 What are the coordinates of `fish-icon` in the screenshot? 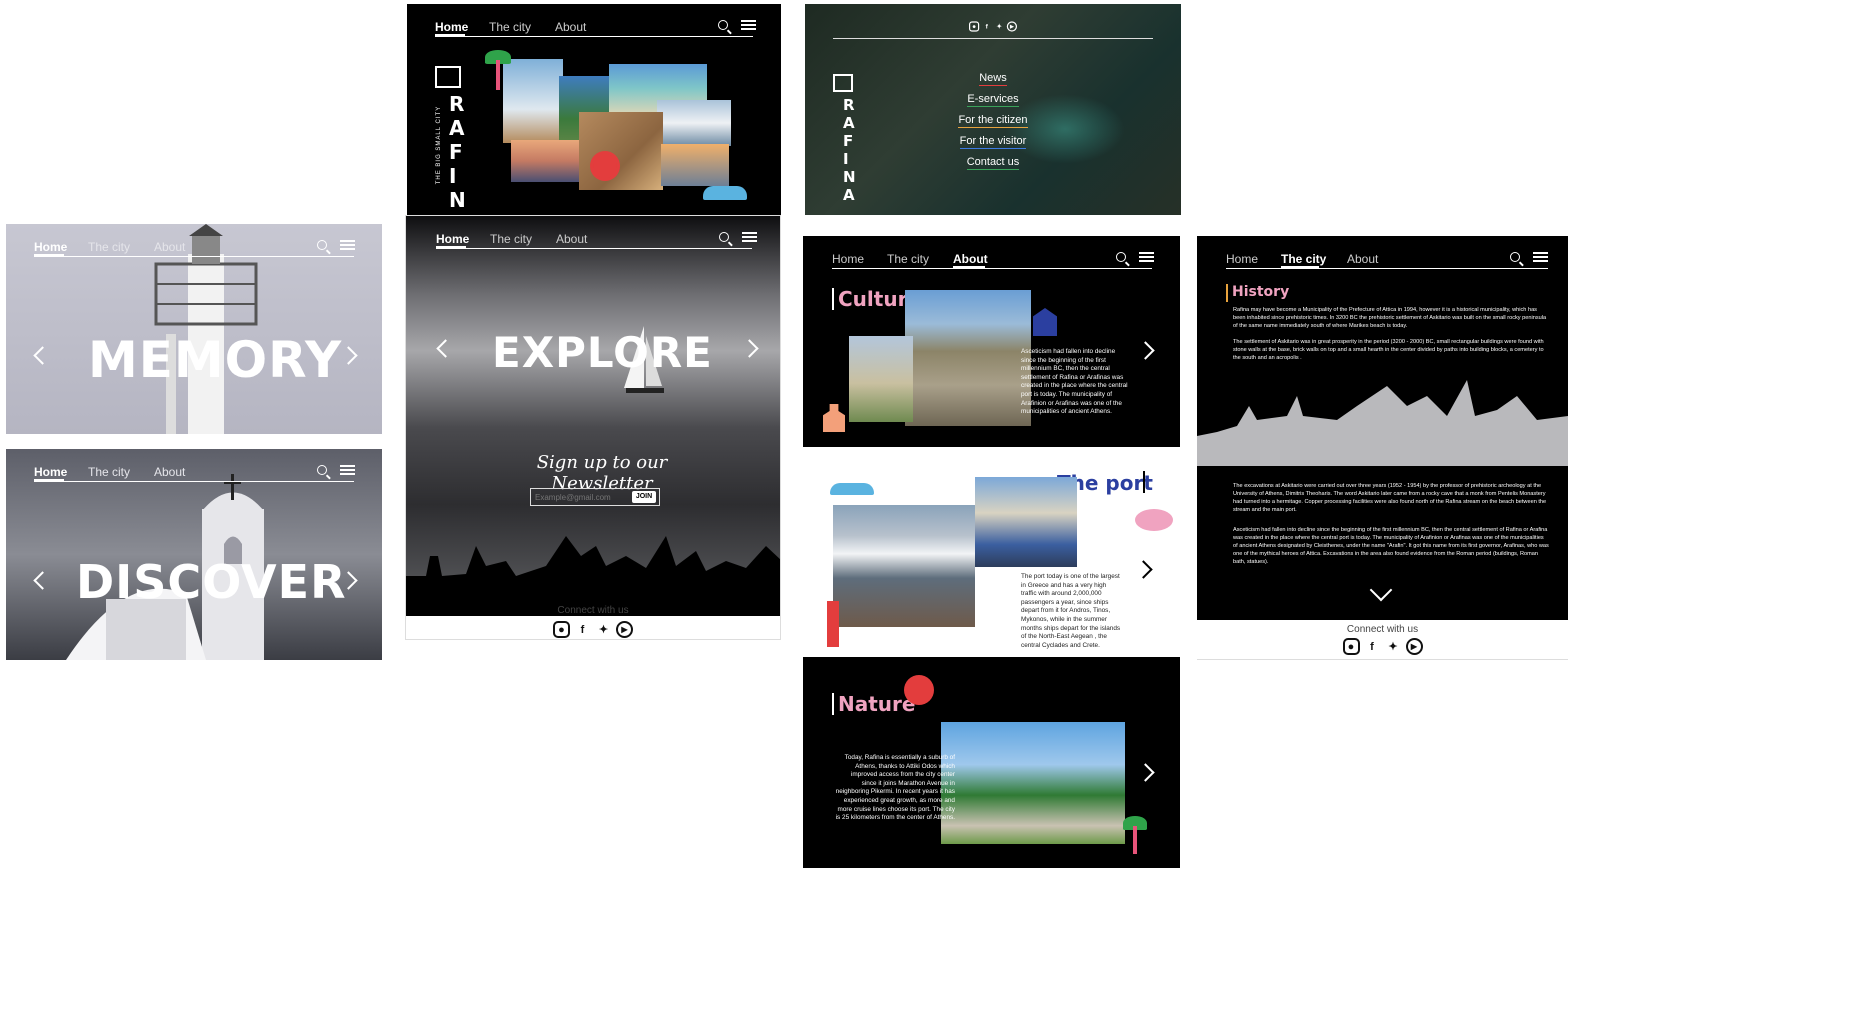 It's located at (1154, 520).